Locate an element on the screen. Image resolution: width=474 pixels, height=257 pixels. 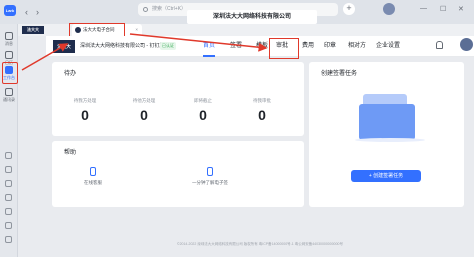
maximize-icon: ☐ is located at coordinates (443, 9).